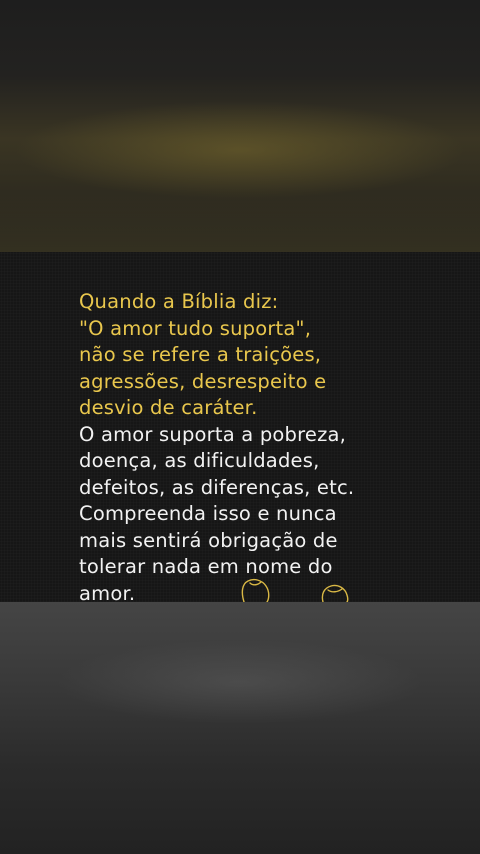  Describe the element at coordinates (200, 354) in the screenshot. I see `highlight-line: não se refere a traições,` at that location.